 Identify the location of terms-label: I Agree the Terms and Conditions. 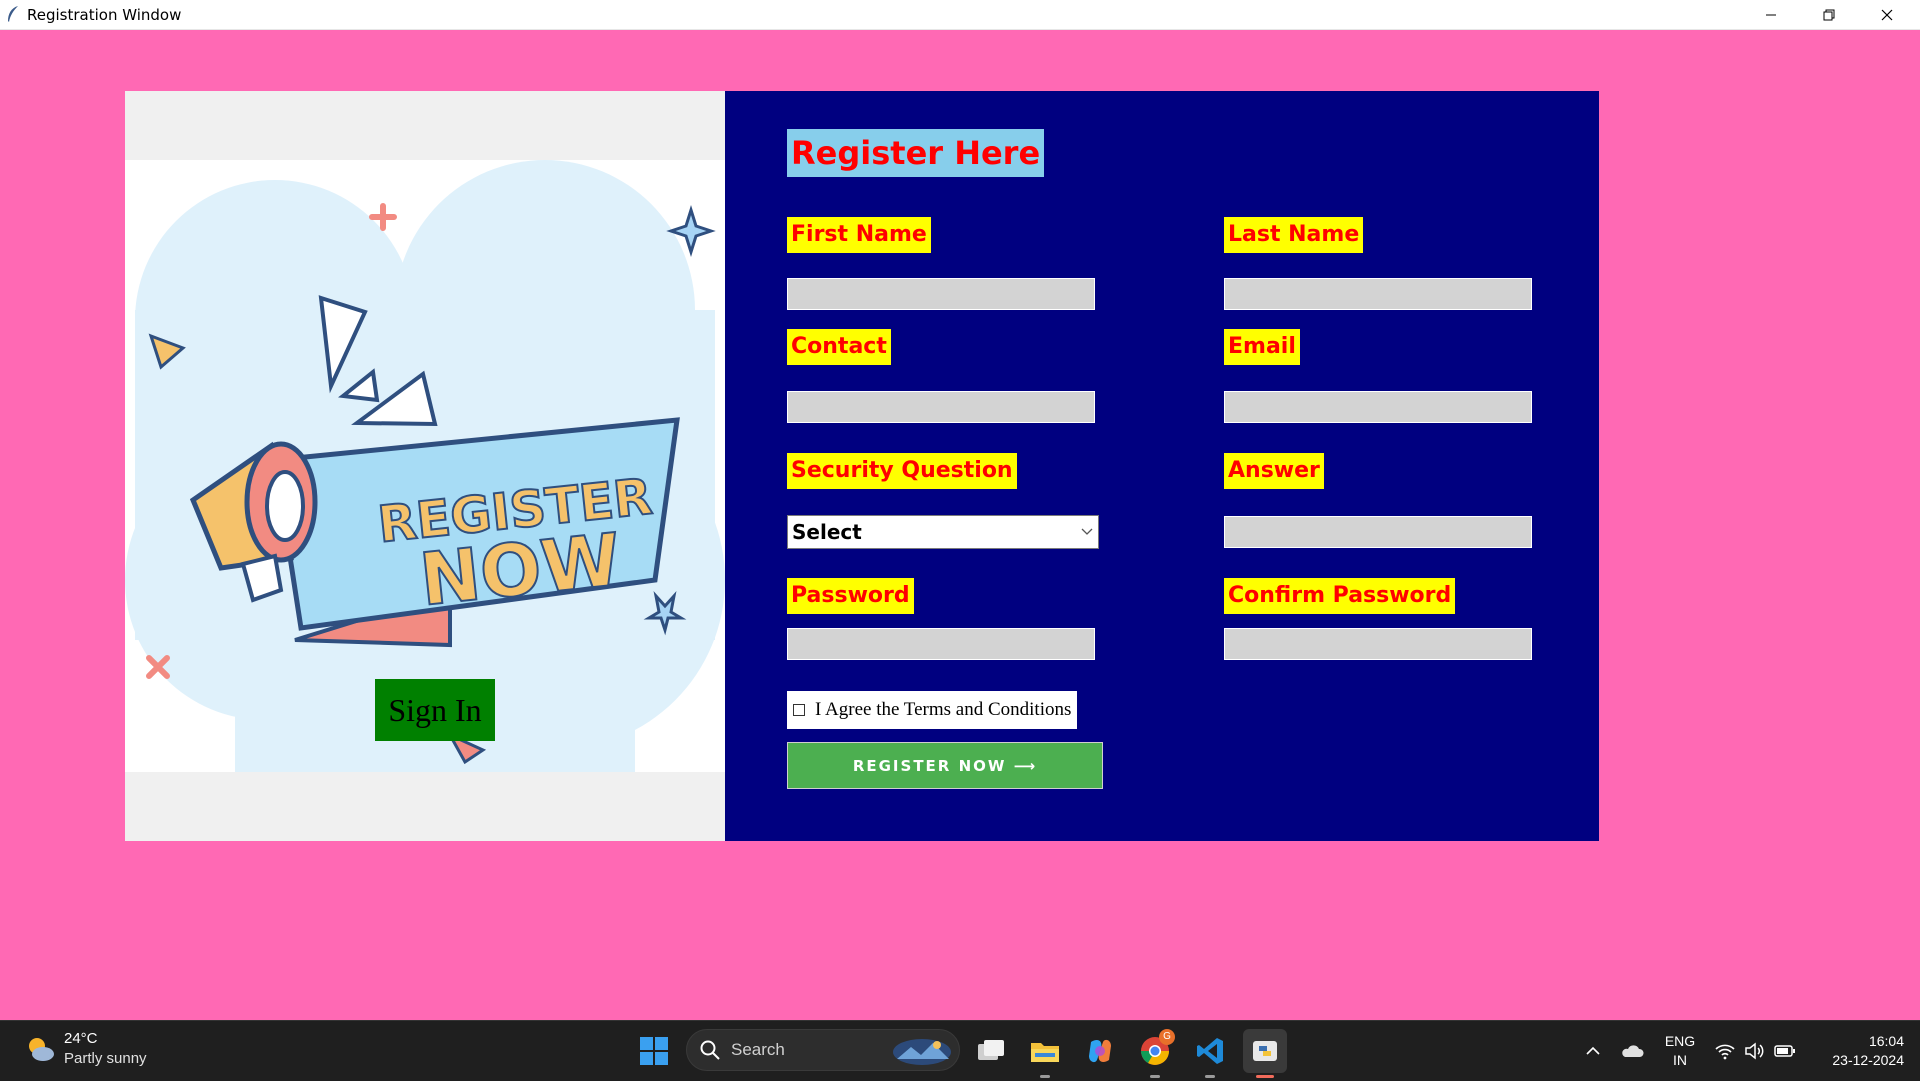
(943, 709).